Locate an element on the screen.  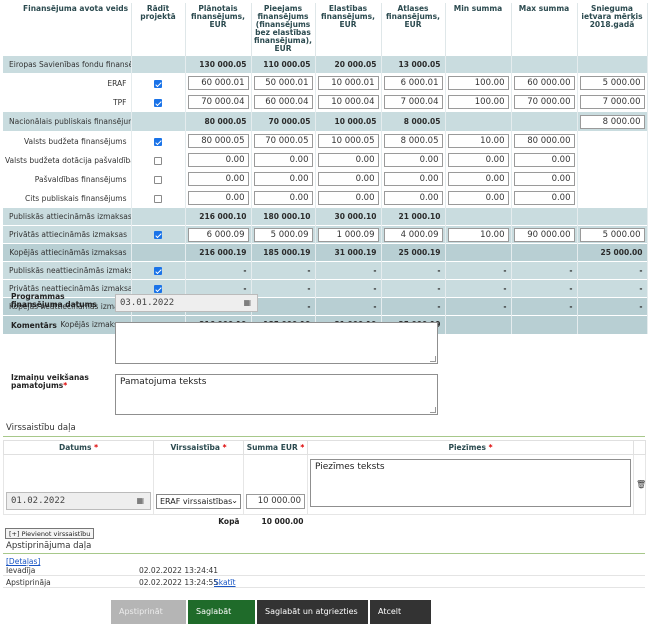
header-show-in-project: Rādīt projektā is located at coordinates (158, 29).